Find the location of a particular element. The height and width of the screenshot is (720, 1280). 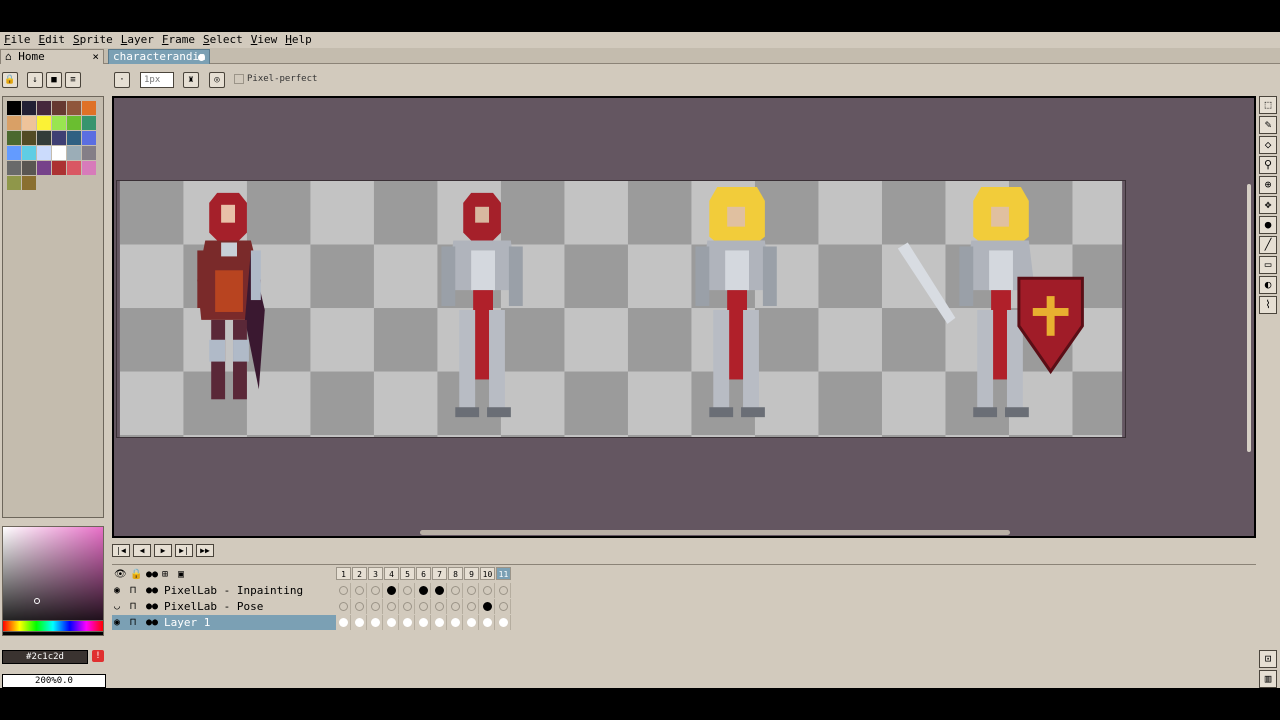

first-frame-icon: |◀ is located at coordinates (121, 550).